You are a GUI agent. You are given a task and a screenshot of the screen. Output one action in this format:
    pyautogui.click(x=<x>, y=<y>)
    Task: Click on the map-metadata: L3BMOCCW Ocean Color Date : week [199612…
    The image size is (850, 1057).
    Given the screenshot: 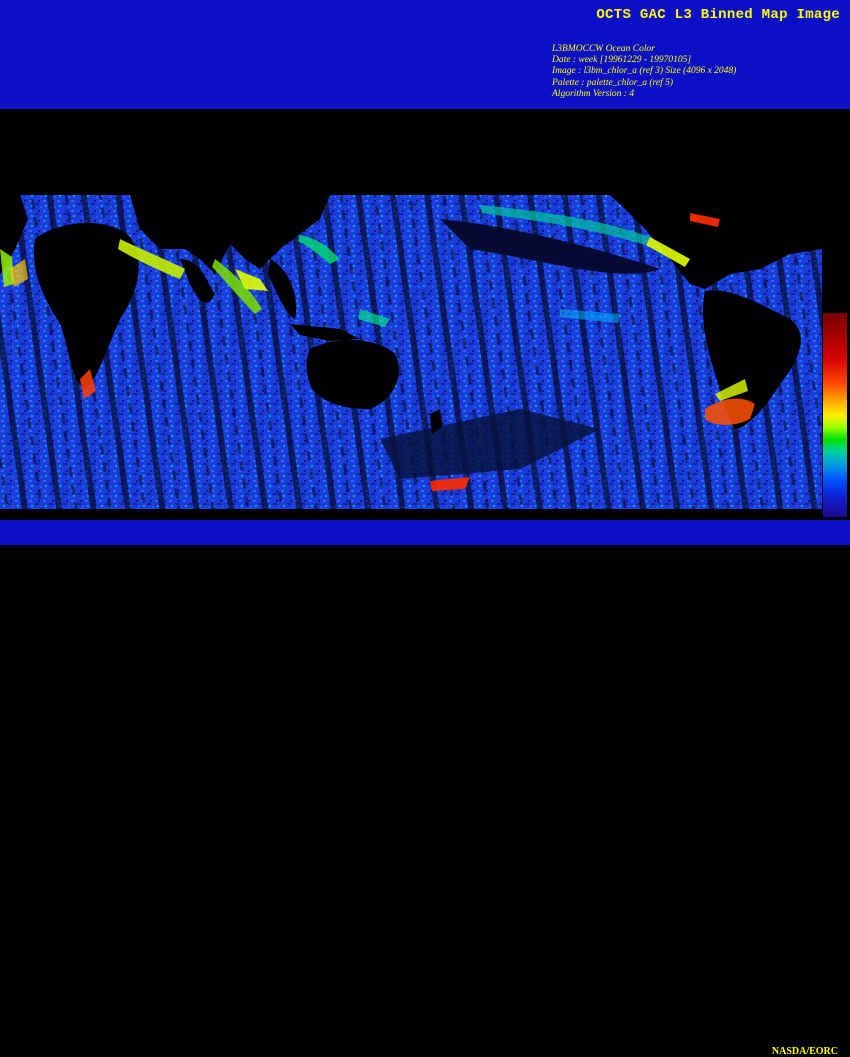 What is the action you would take?
    pyautogui.click(x=644, y=72)
    